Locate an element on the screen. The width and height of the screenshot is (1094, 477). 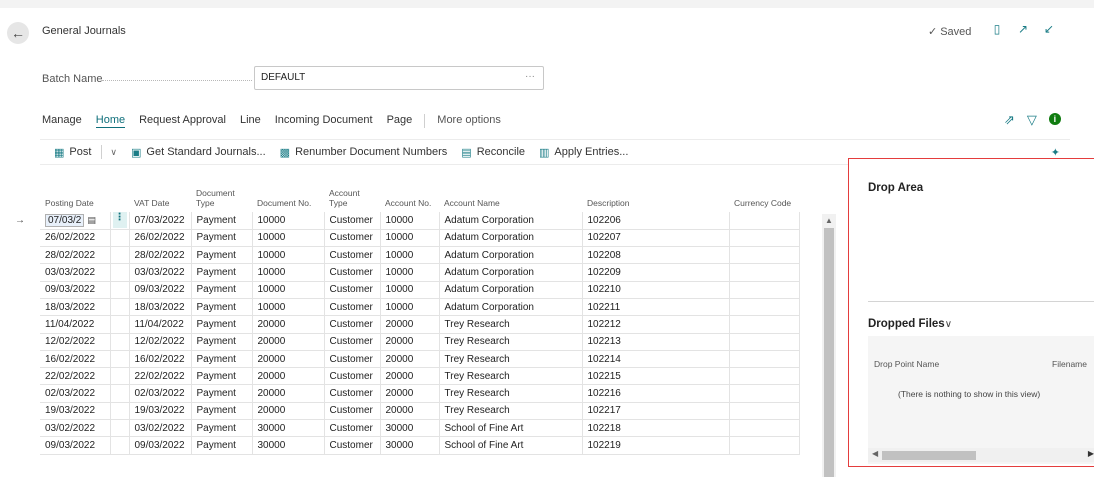
horizontal-scrollbar: ◀ ▶ is located at coordinates (981, 455).